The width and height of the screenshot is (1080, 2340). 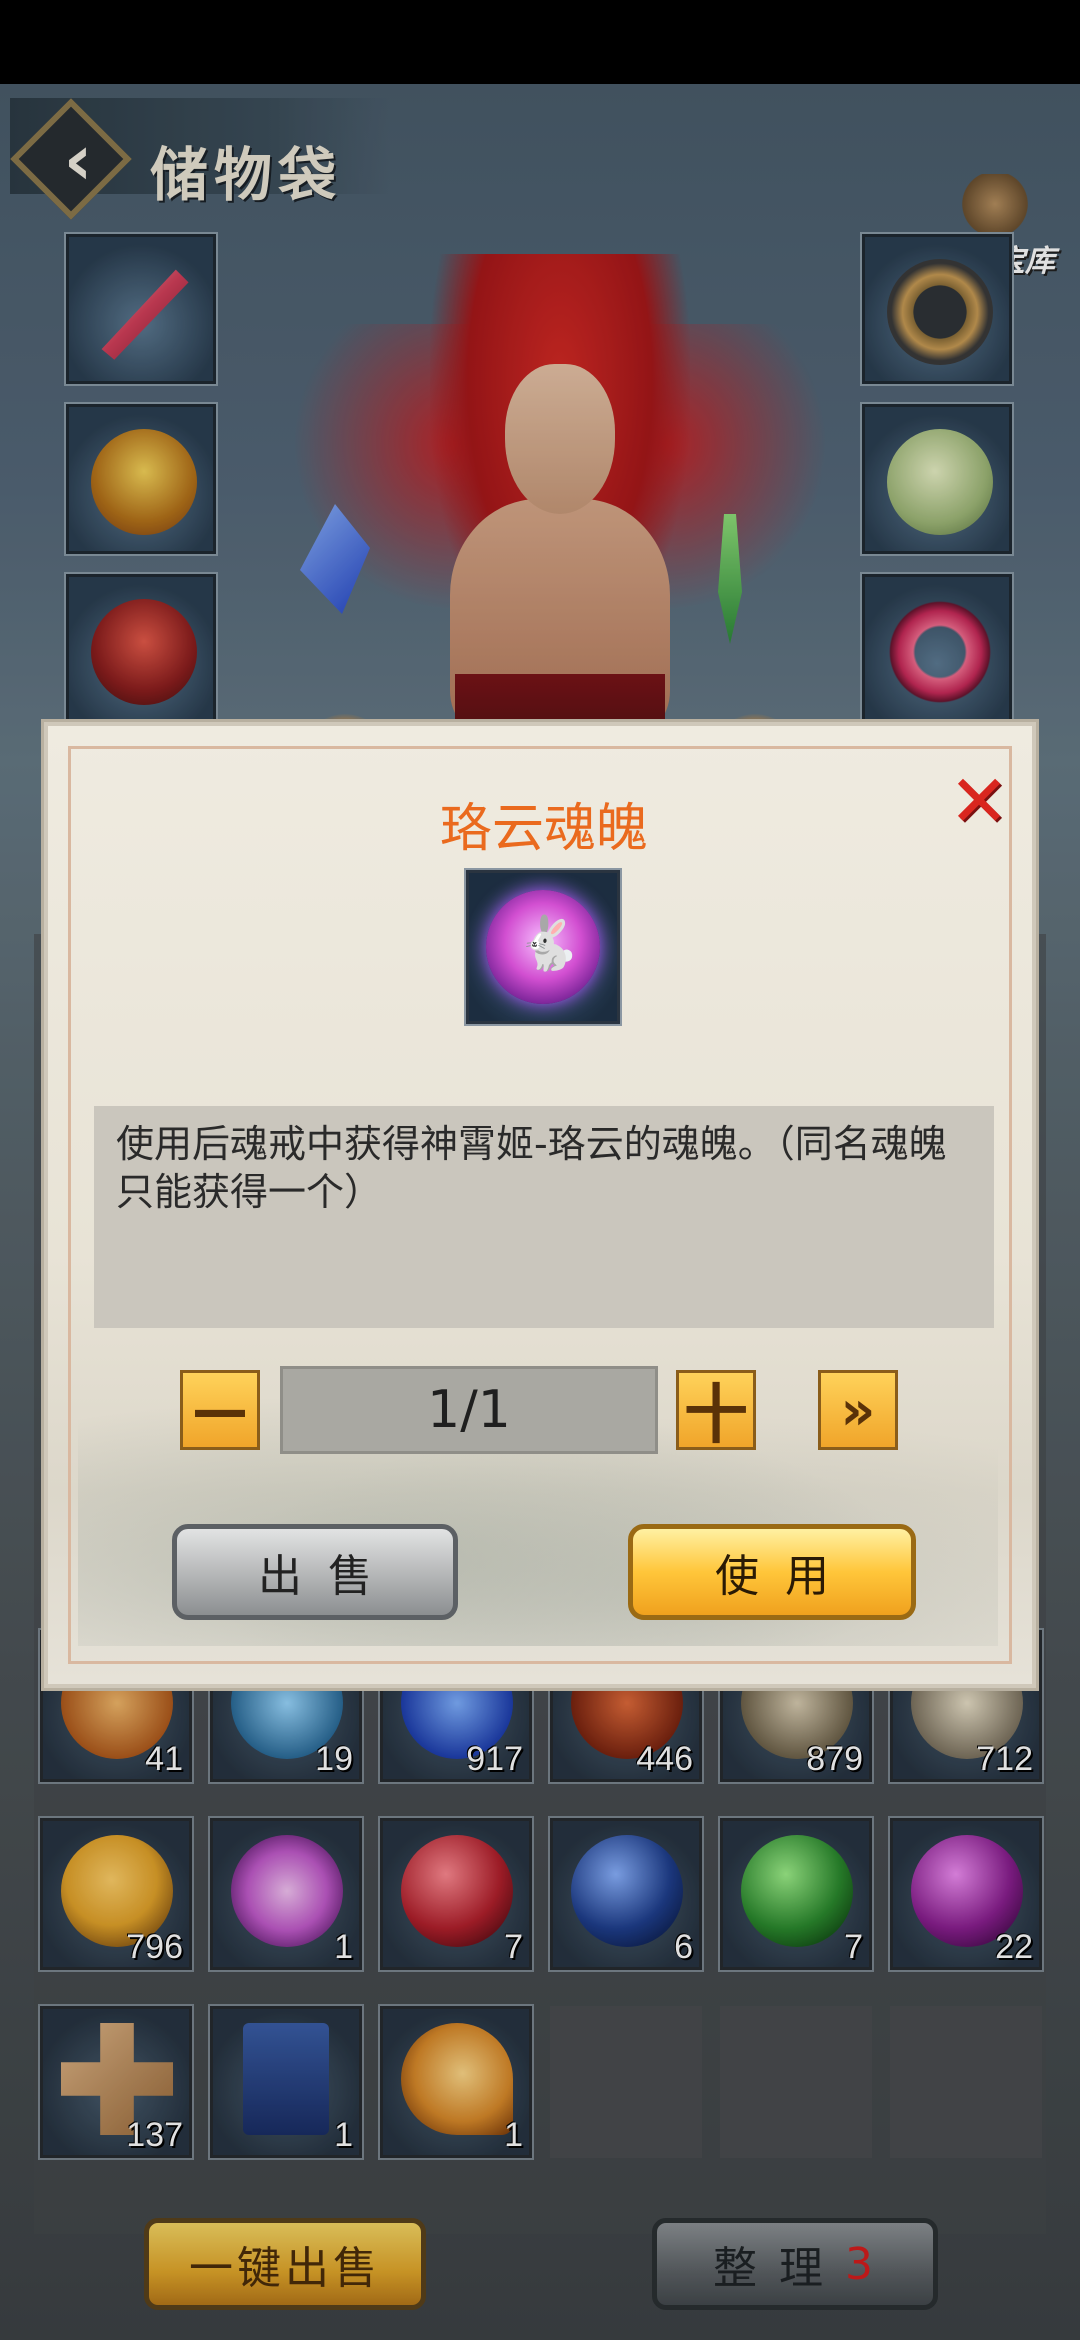 I want to click on item-icon-frame: 🐇, so click(x=543, y=947).